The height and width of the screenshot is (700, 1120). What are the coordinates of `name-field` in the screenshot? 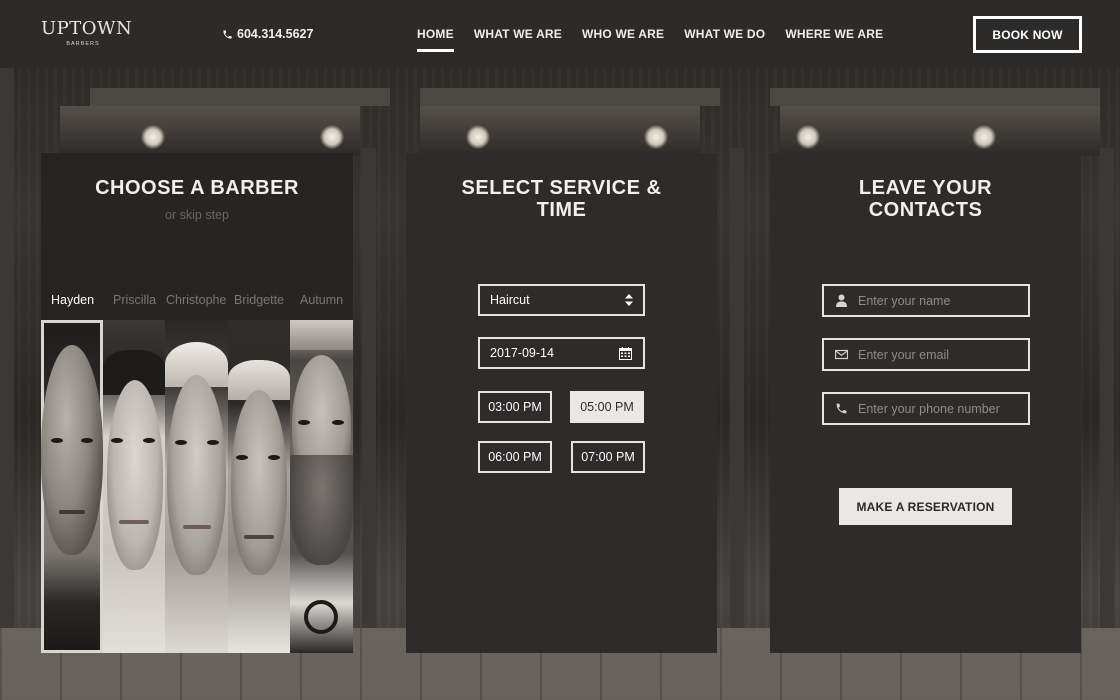 It's located at (926, 300).